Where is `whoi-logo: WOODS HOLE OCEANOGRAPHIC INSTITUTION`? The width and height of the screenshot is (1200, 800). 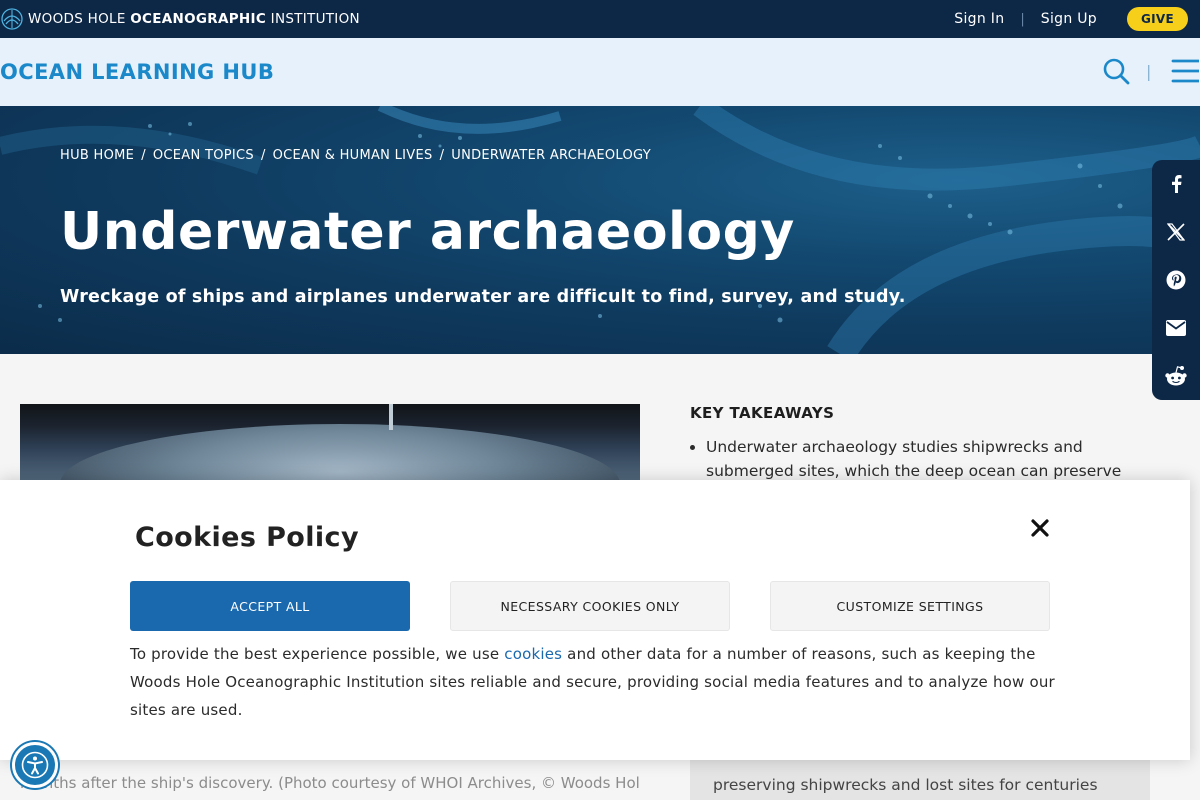
whoi-logo: WOODS HOLE OCEANOGRAPHIC INSTITUTION is located at coordinates (180, 19).